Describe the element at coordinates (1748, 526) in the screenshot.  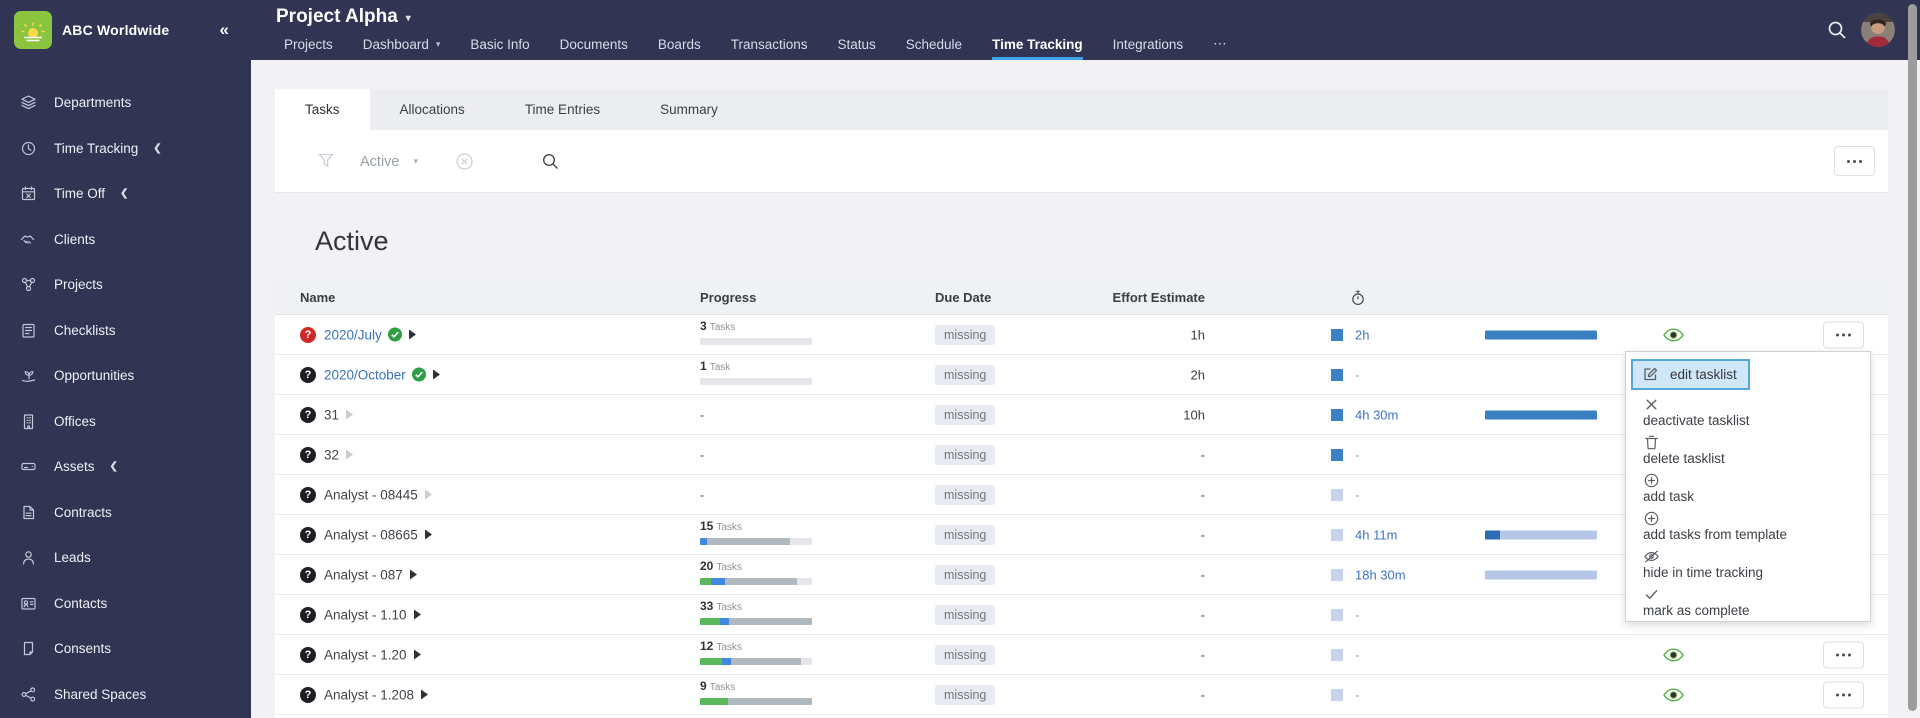
I see `menu-item-add-tasks-from-template: add tasks from template` at that location.